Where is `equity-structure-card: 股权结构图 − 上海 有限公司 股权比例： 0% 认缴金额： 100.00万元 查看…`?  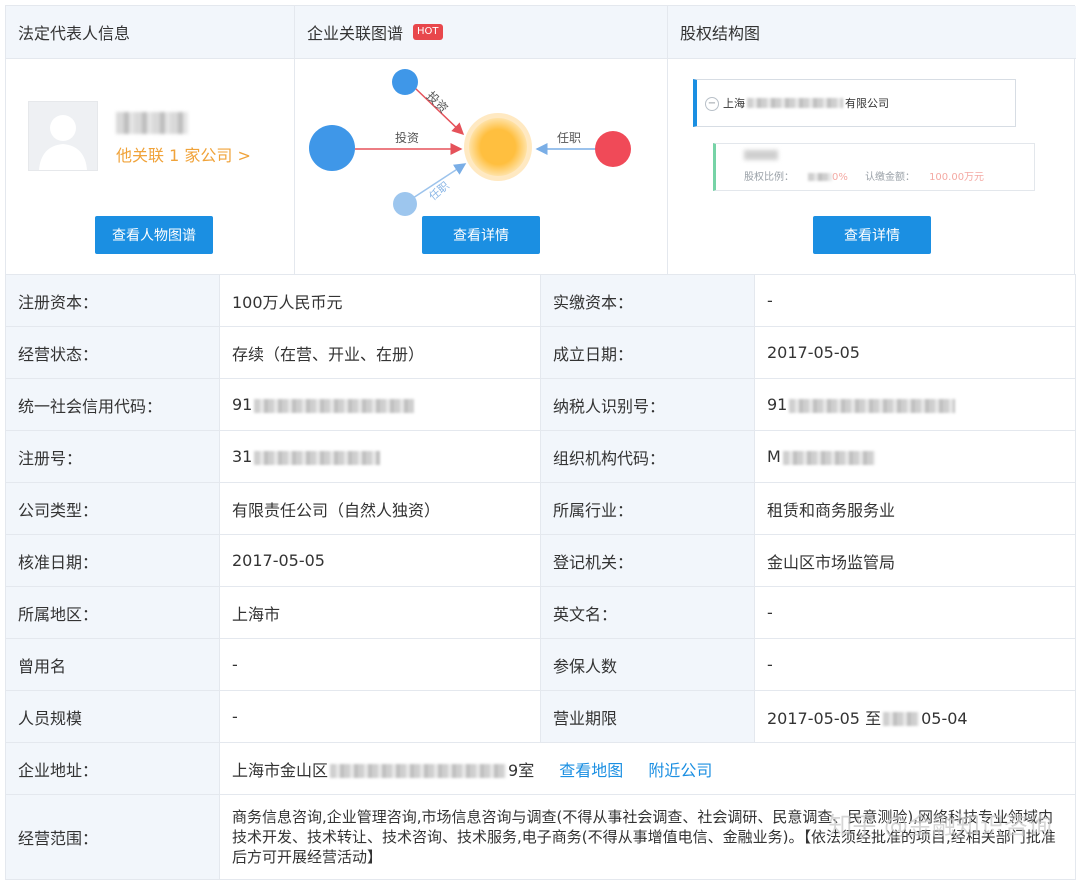 equity-structure-card: 股权结构图 − 上海 有限公司 股权比例： 0% 认缴金额： 100.00万元 查看… is located at coordinates (872, 140).